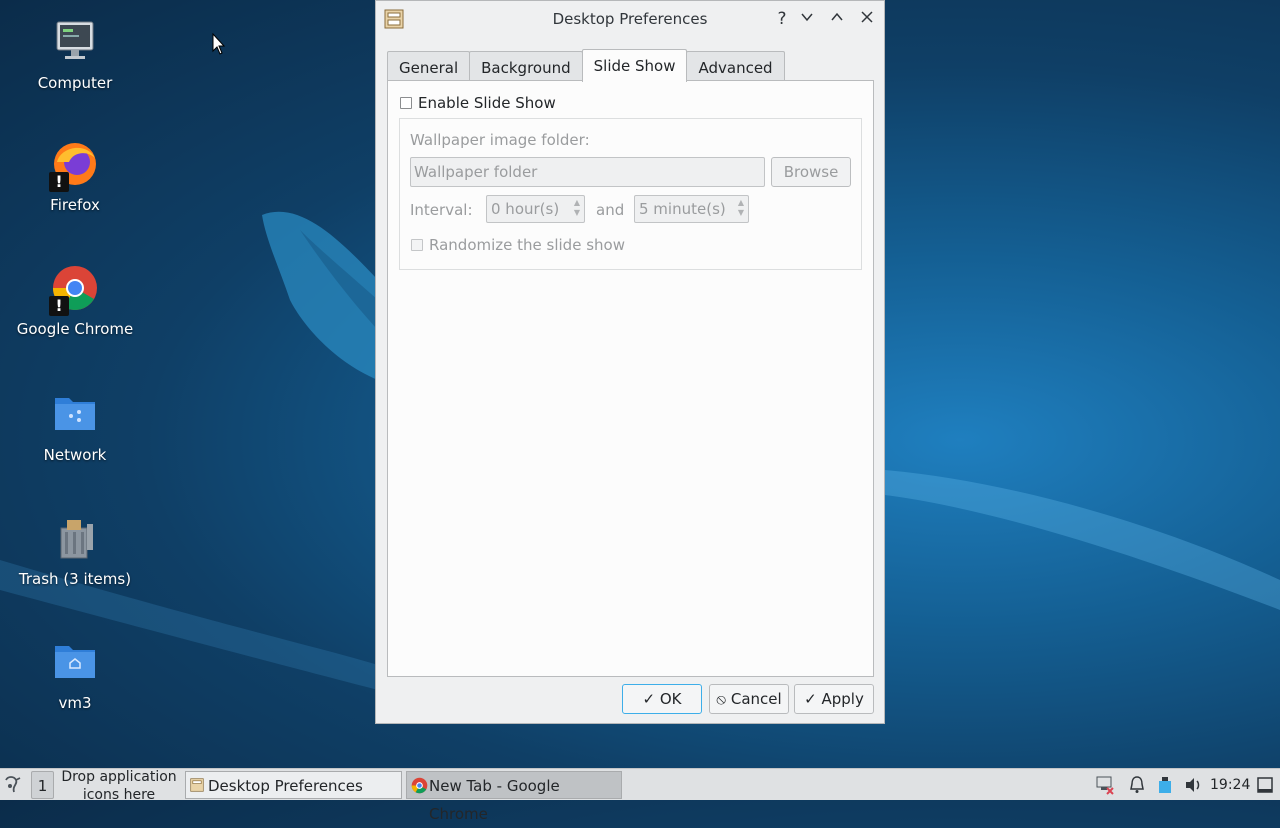 The image size is (1280, 828). I want to click on chevron-down-icon, so click(807, 17).